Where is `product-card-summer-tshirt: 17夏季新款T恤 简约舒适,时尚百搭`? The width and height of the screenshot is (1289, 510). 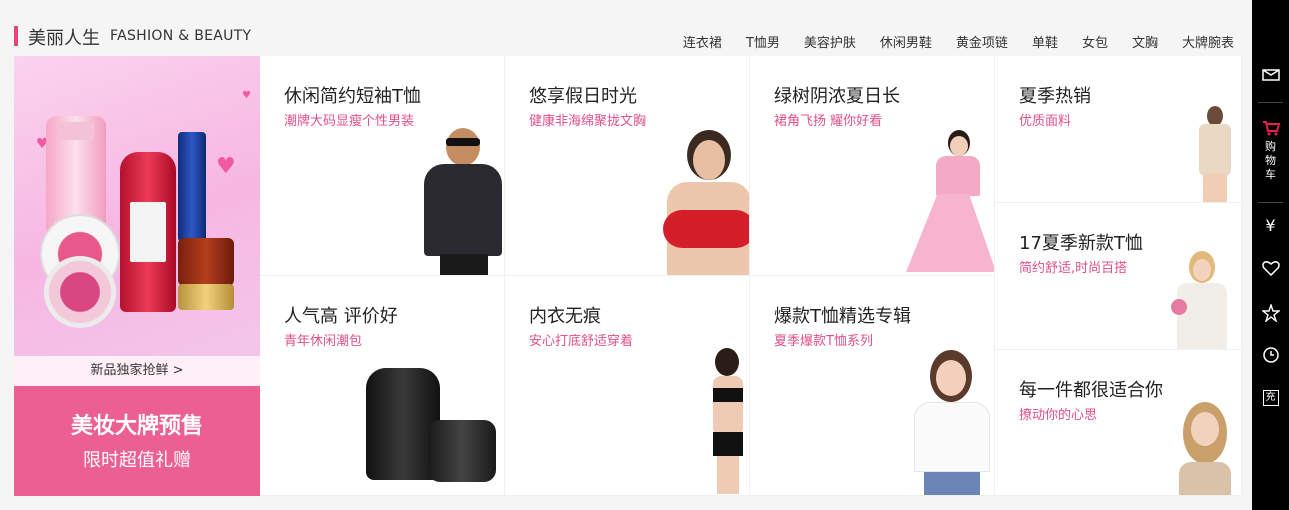
product-card-summer-tshirt: 17夏季新款T恤 简约舒适,时尚百搭 is located at coordinates (1118, 276).